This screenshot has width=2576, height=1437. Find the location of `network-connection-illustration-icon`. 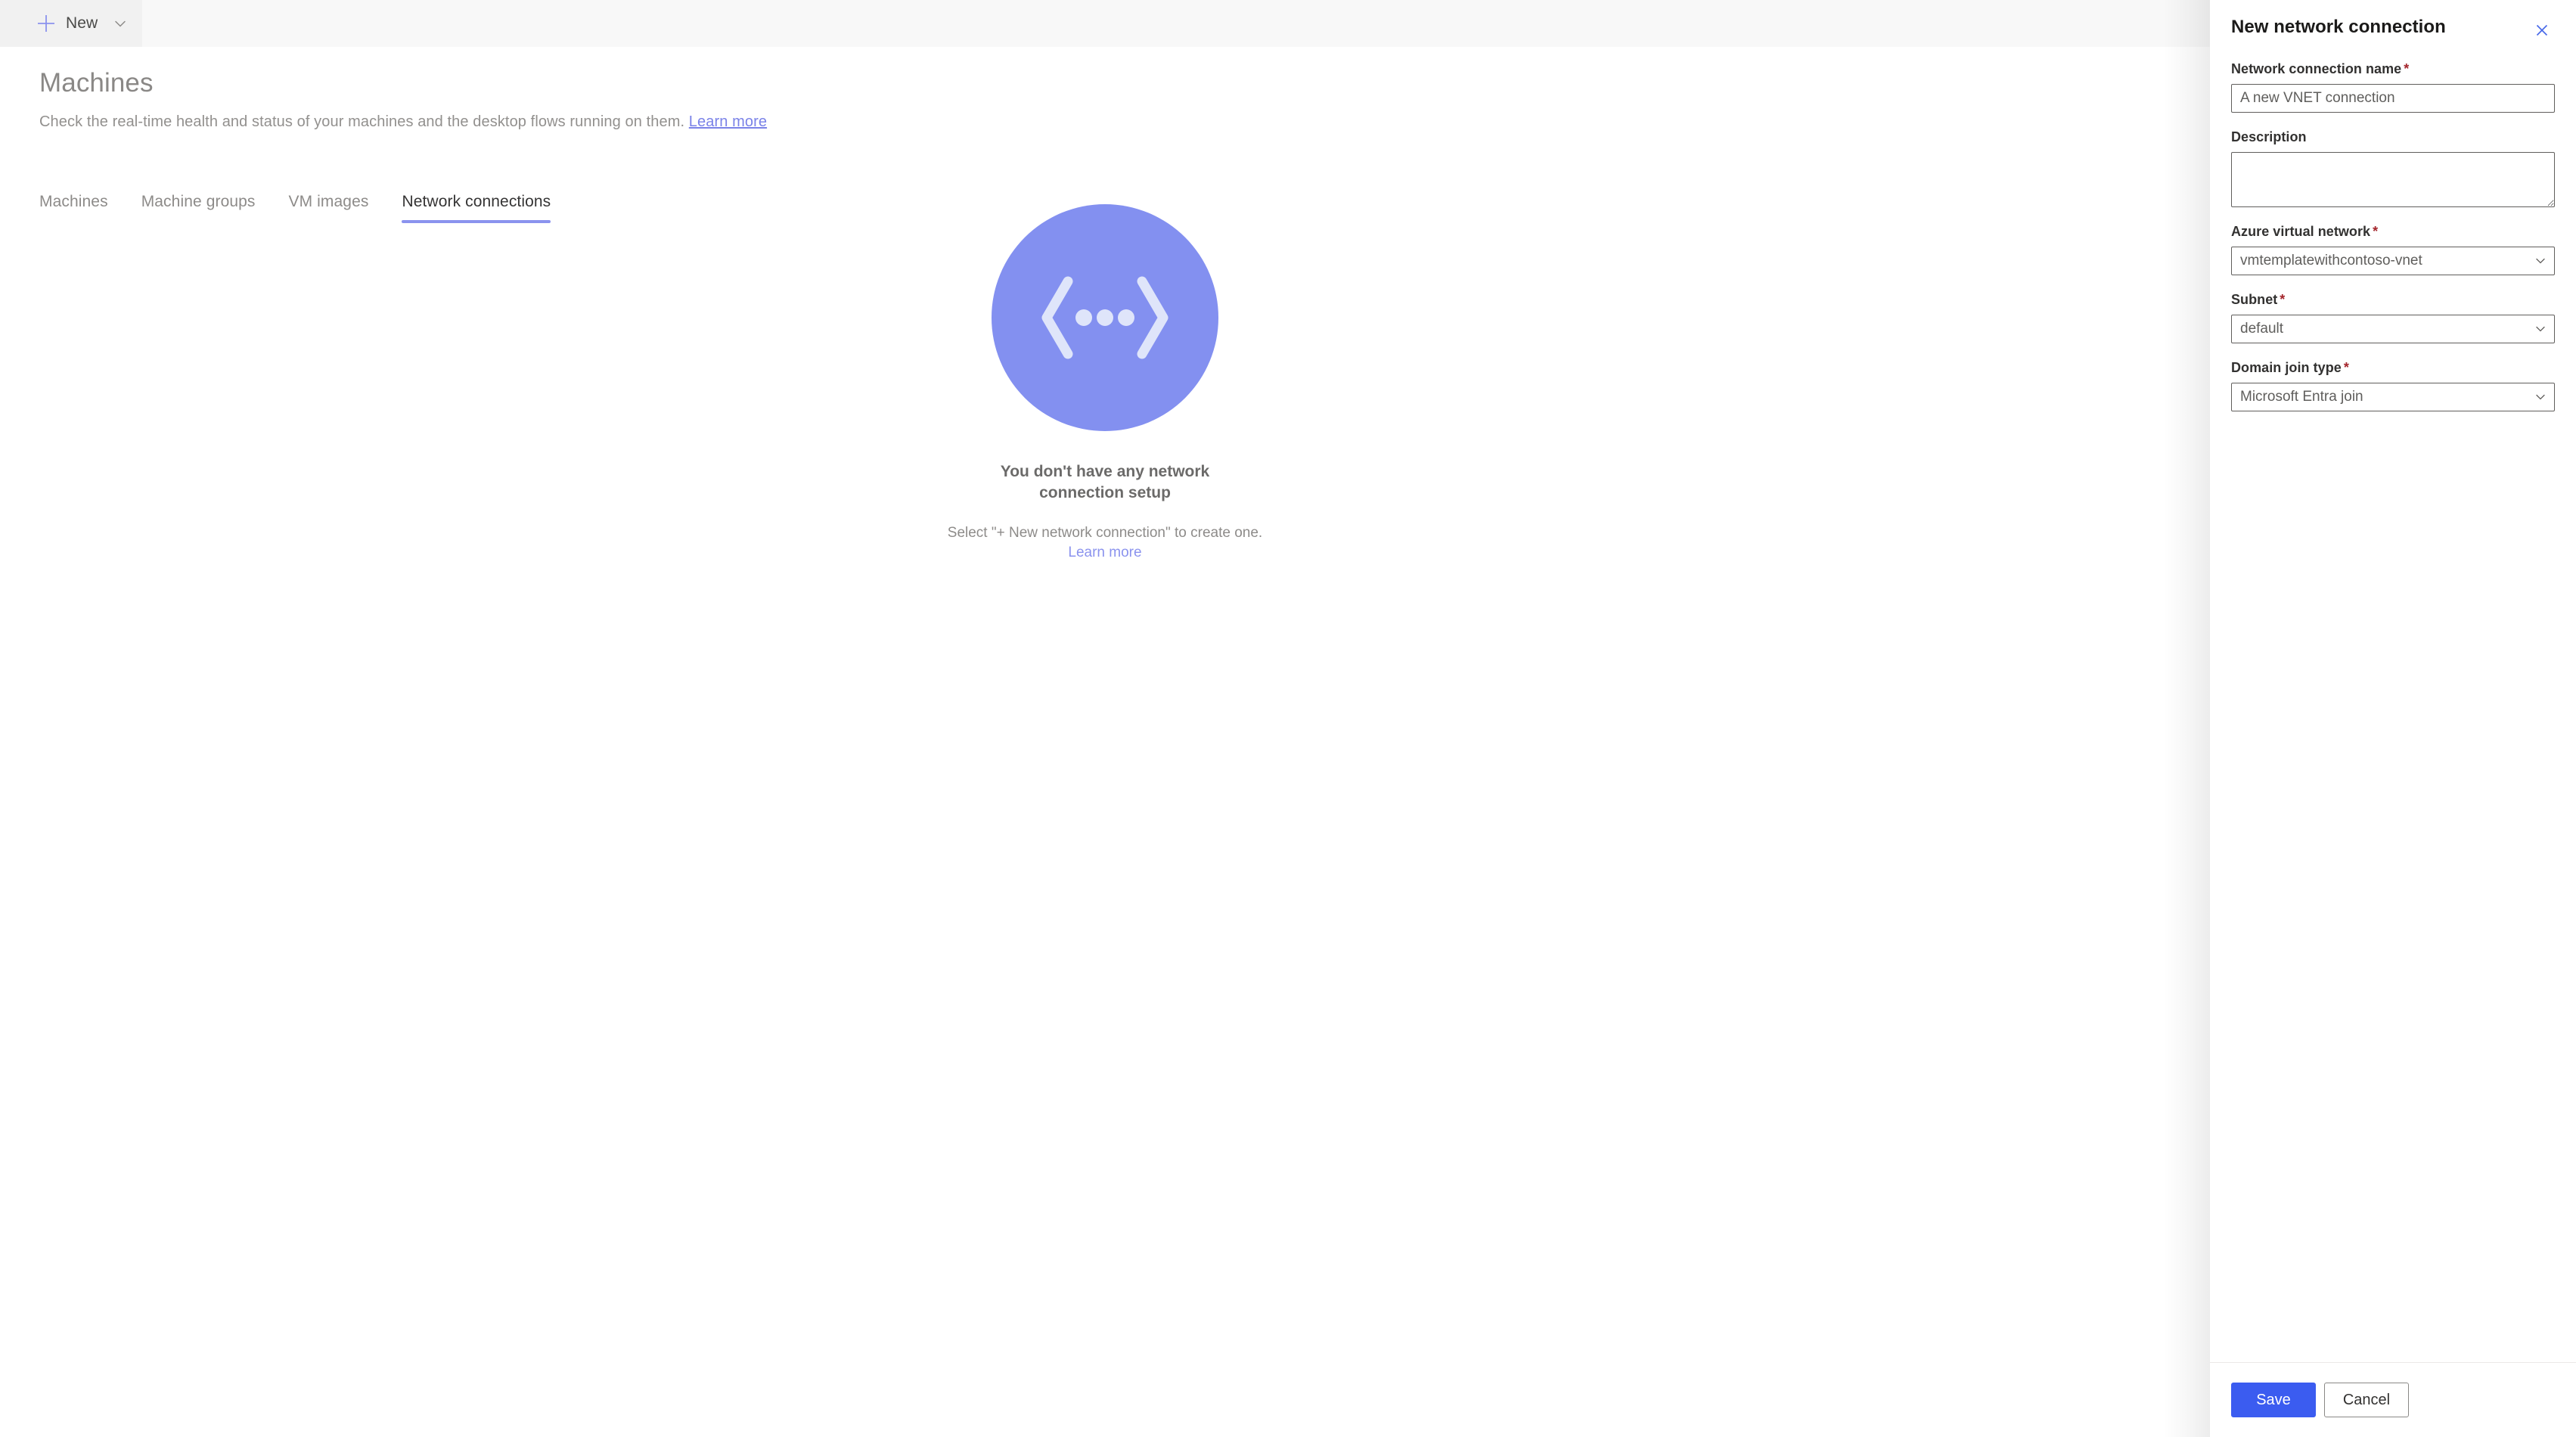

network-connection-illustration-icon is located at coordinates (1105, 317).